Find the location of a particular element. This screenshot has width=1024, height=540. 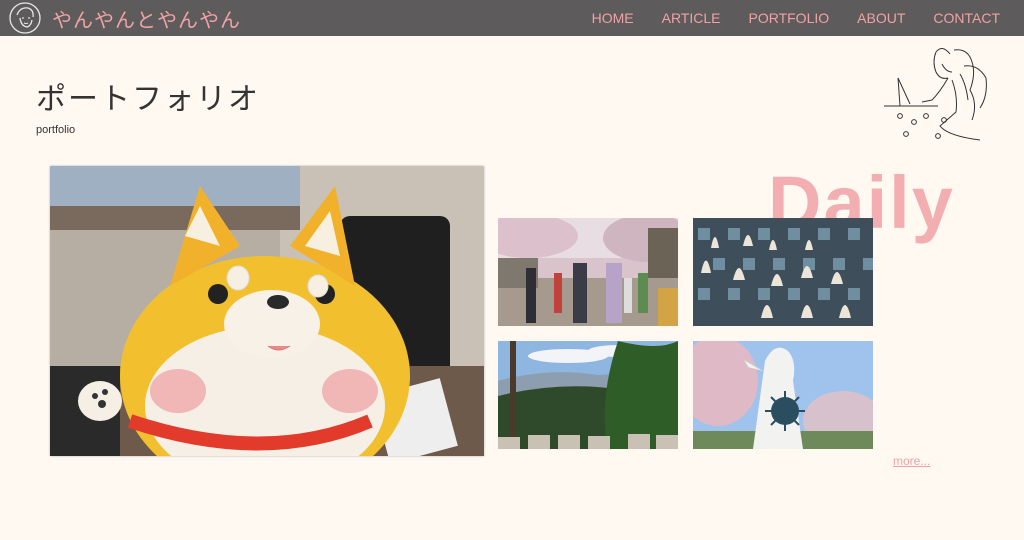

page-title: ポートフォリオ is located at coordinates (148, 99).